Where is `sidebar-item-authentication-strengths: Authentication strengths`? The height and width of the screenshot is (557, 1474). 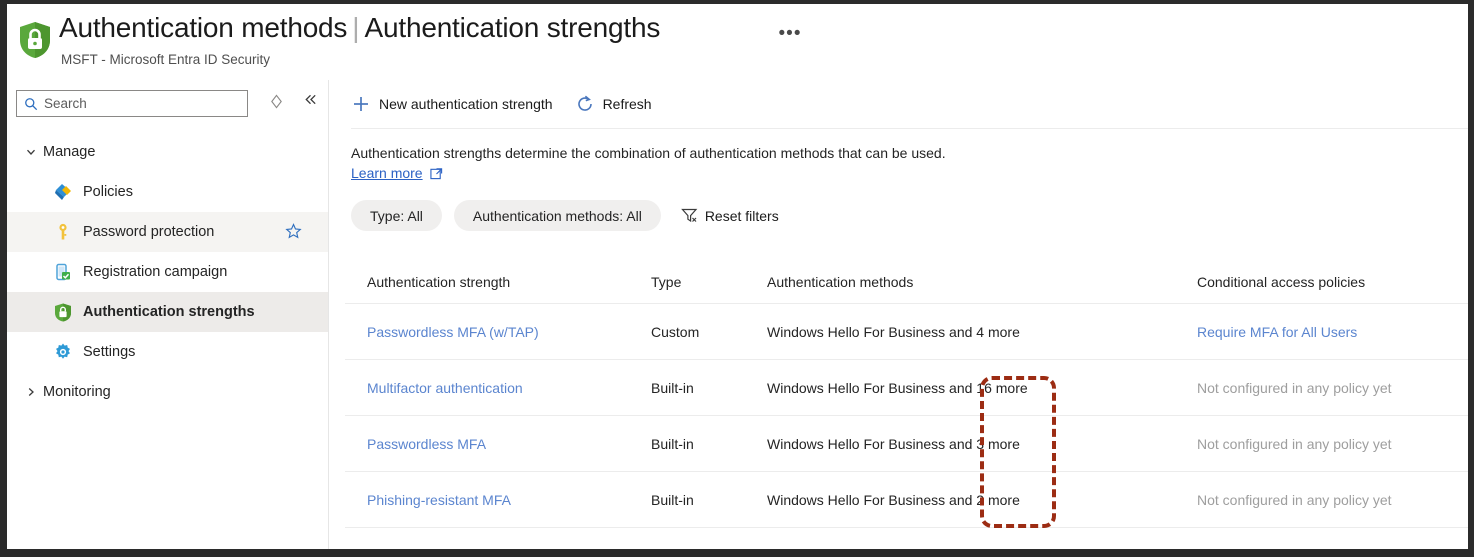 sidebar-item-authentication-strengths: Authentication strengths is located at coordinates (167, 312).